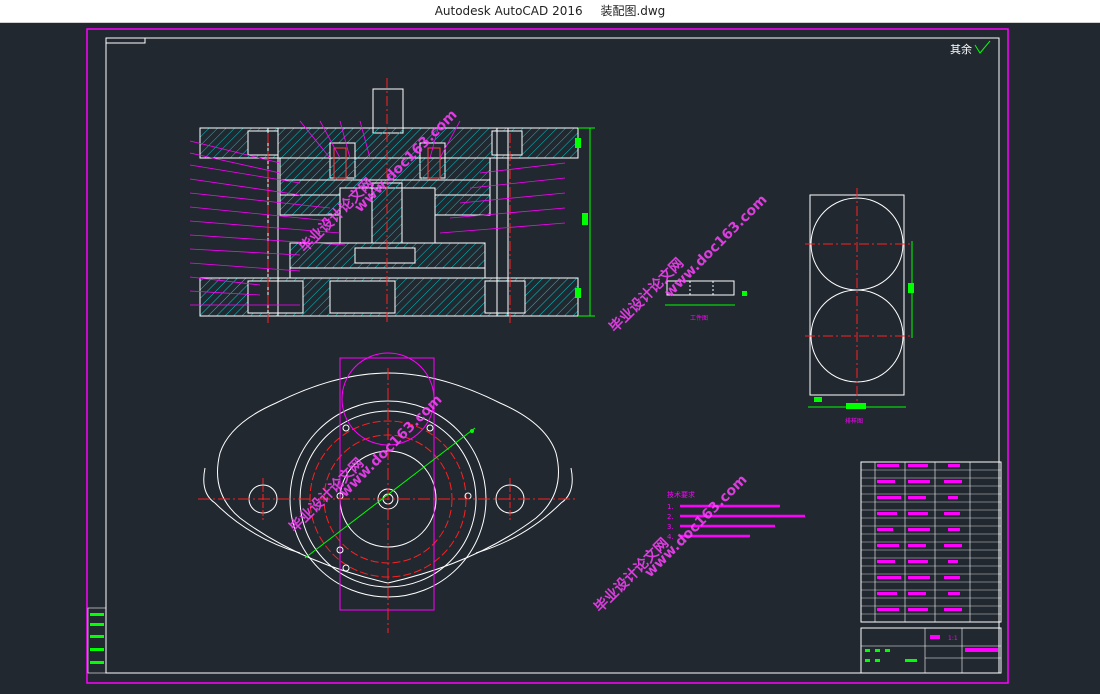  What do you see at coordinates (97, 640) in the screenshot?
I see `revision-block` at bounding box center [97, 640].